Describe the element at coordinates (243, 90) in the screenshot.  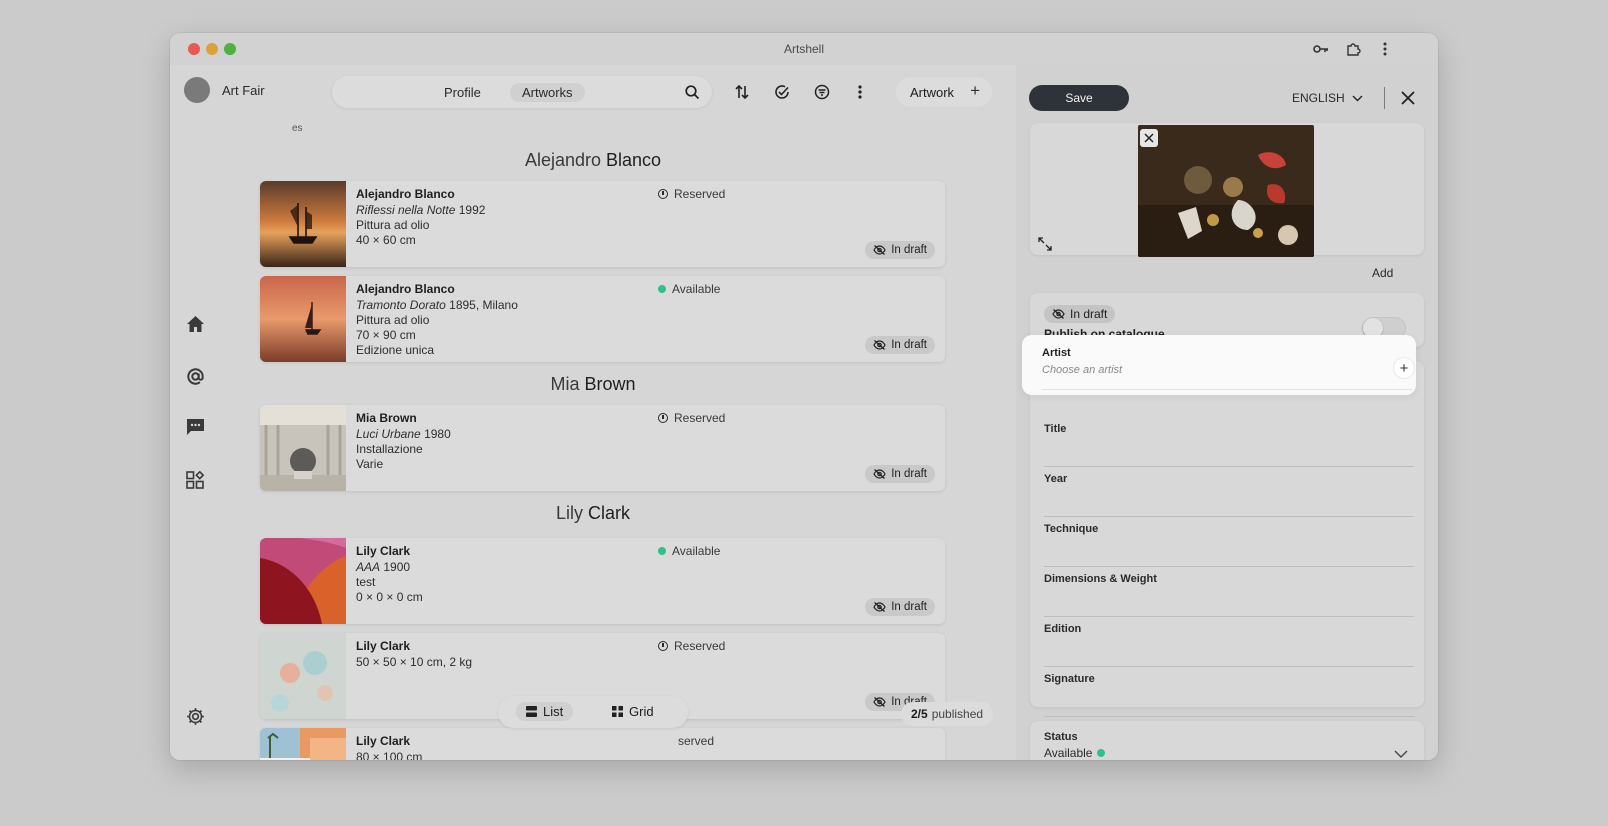
I see `user-name: Art Fair` at that location.